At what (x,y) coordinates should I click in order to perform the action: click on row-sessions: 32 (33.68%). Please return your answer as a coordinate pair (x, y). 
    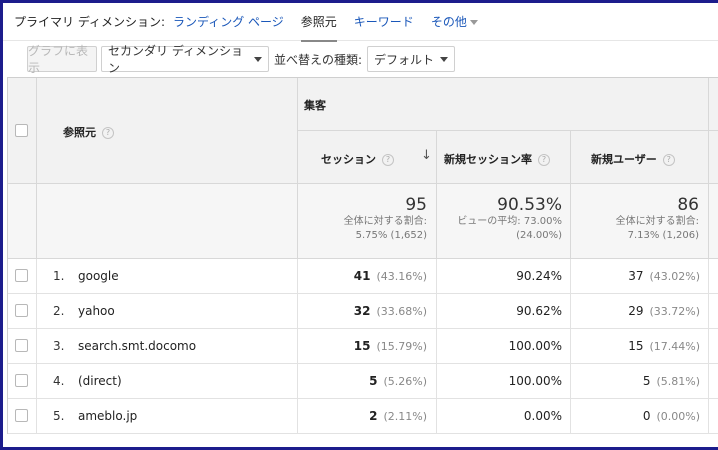
    Looking at the image, I should click on (390, 311).